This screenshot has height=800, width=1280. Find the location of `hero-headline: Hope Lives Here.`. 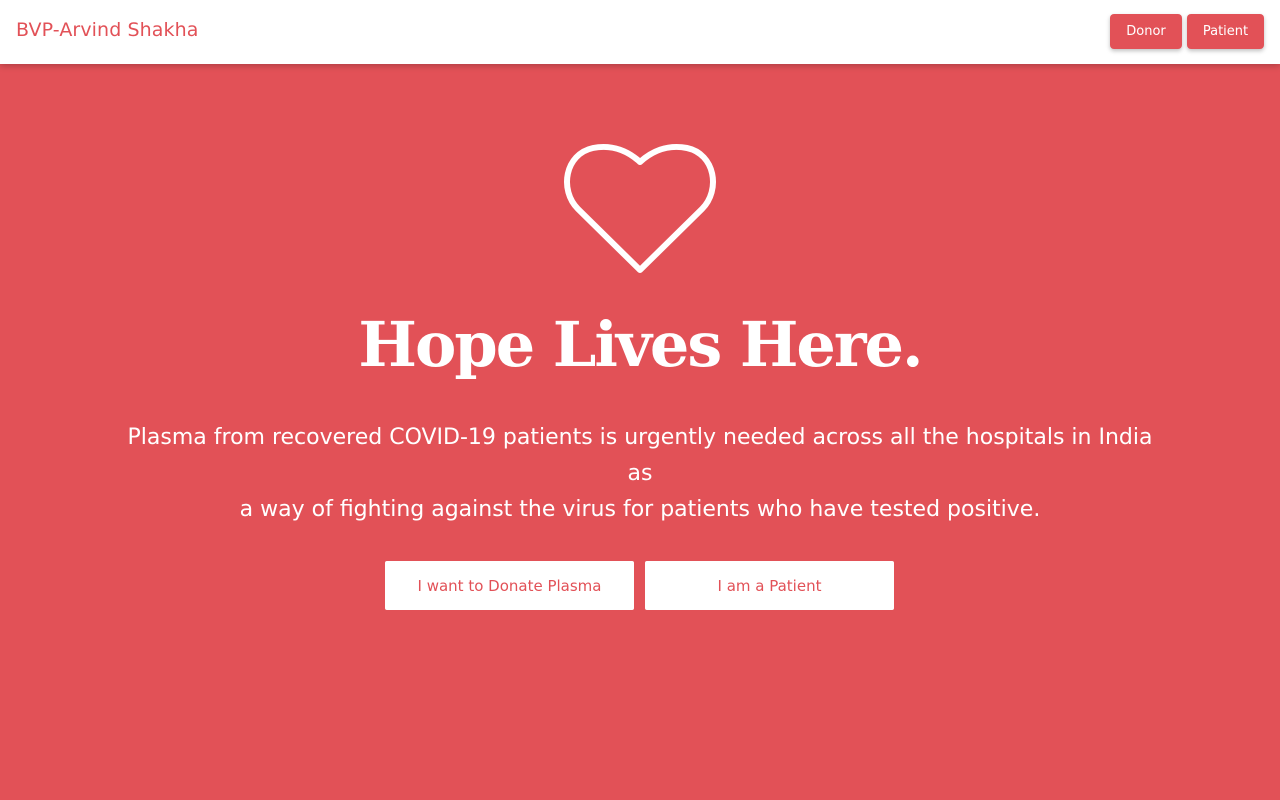

hero-headline: Hope Lives Here. is located at coordinates (640, 344).